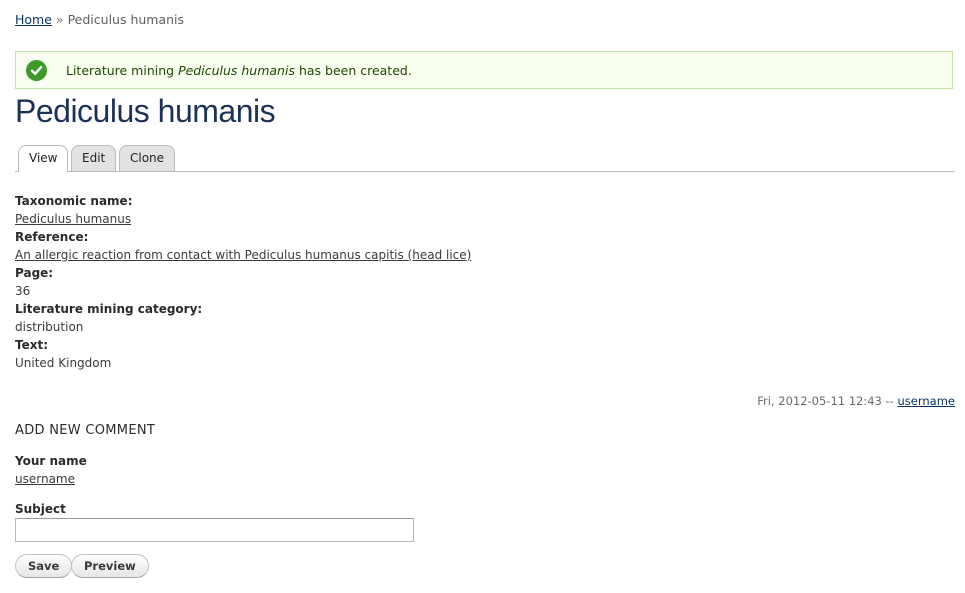 The image size is (965, 593). I want to click on tab-edit: Edit, so click(94, 158).